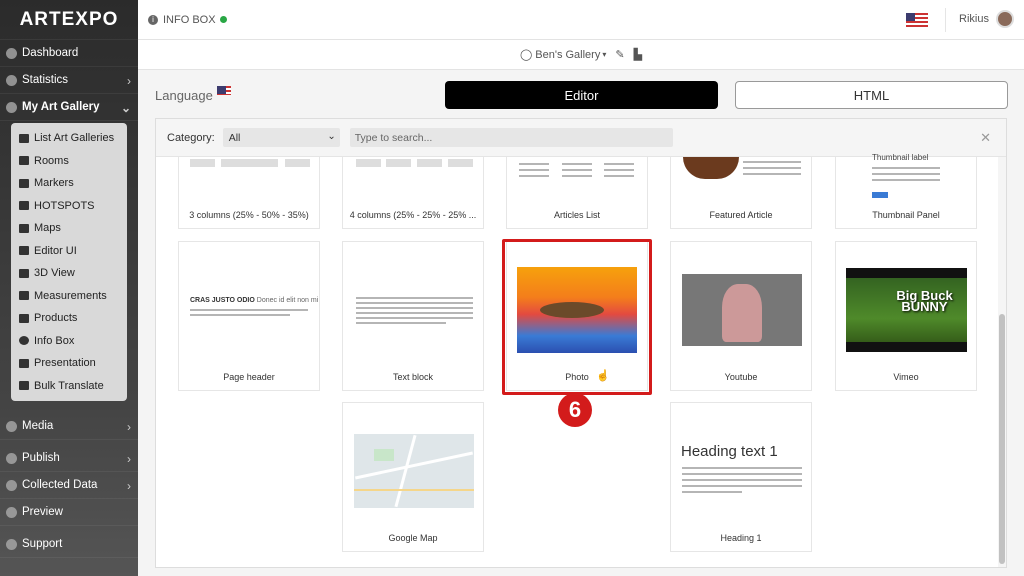 The width and height of the screenshot is (1024, 576). Describe the element at coordinates (69, 458) in the screenshot. I see `sidebar-item-publish: Publish ›` at that location.